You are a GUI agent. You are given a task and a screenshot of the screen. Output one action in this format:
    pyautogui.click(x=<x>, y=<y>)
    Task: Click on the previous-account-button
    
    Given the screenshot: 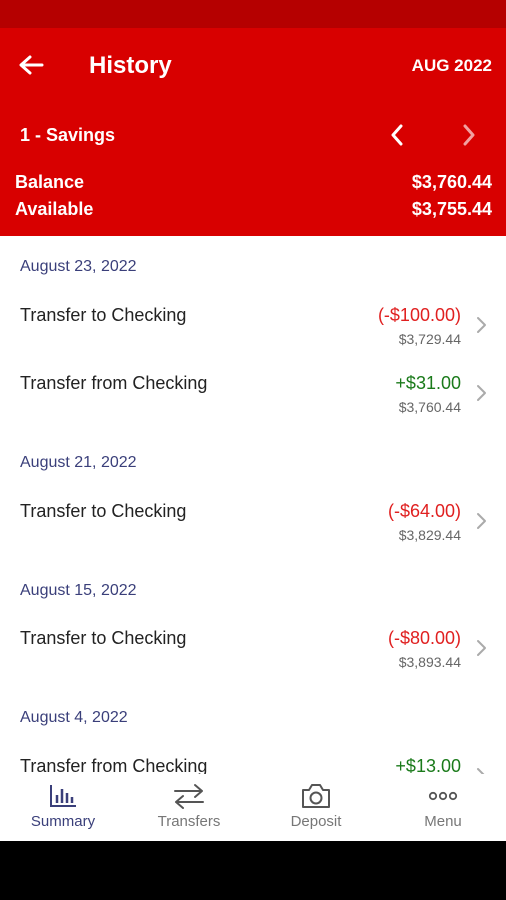 What is the action you would take?
    pyautogui.click(x=397, y=135)
    